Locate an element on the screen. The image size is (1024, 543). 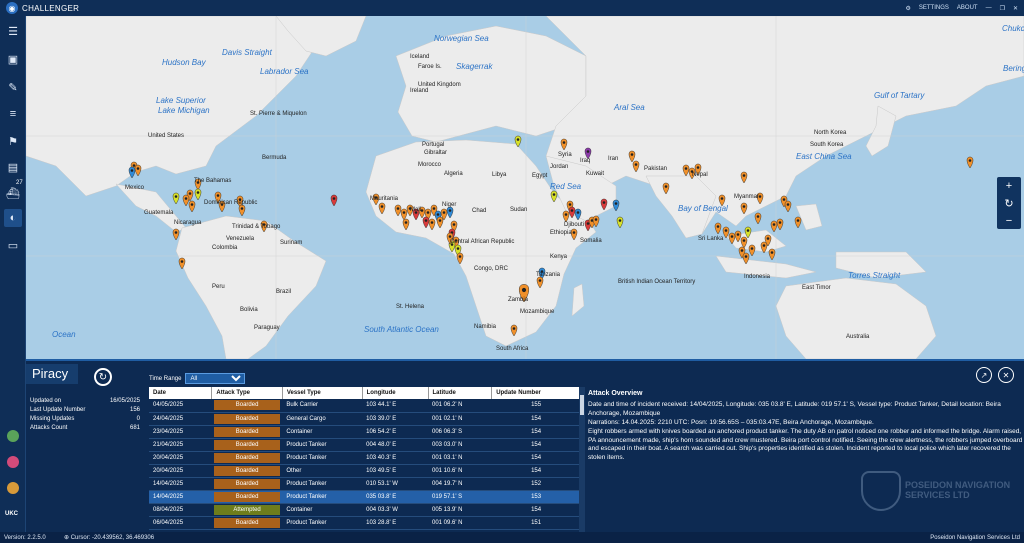
pen-icon: ✎ is located at coordinates (13, 87).